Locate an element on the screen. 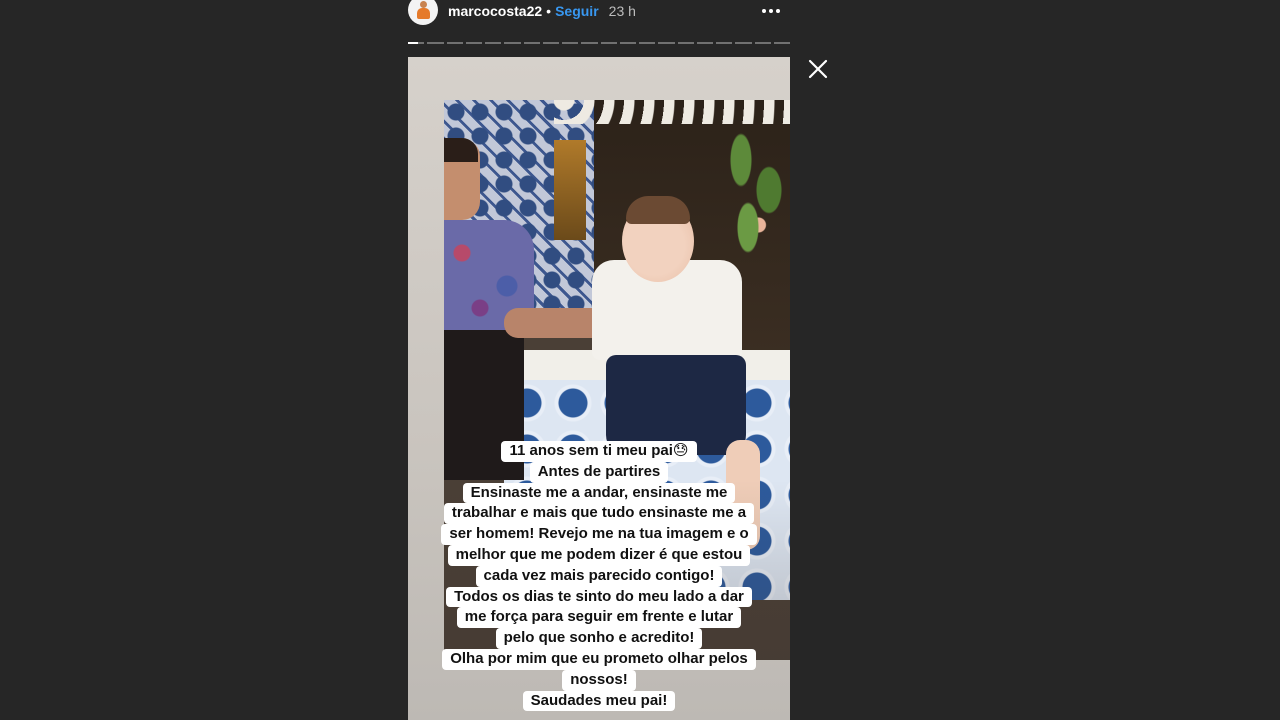  story-progress is located at coordinates (599, 43).